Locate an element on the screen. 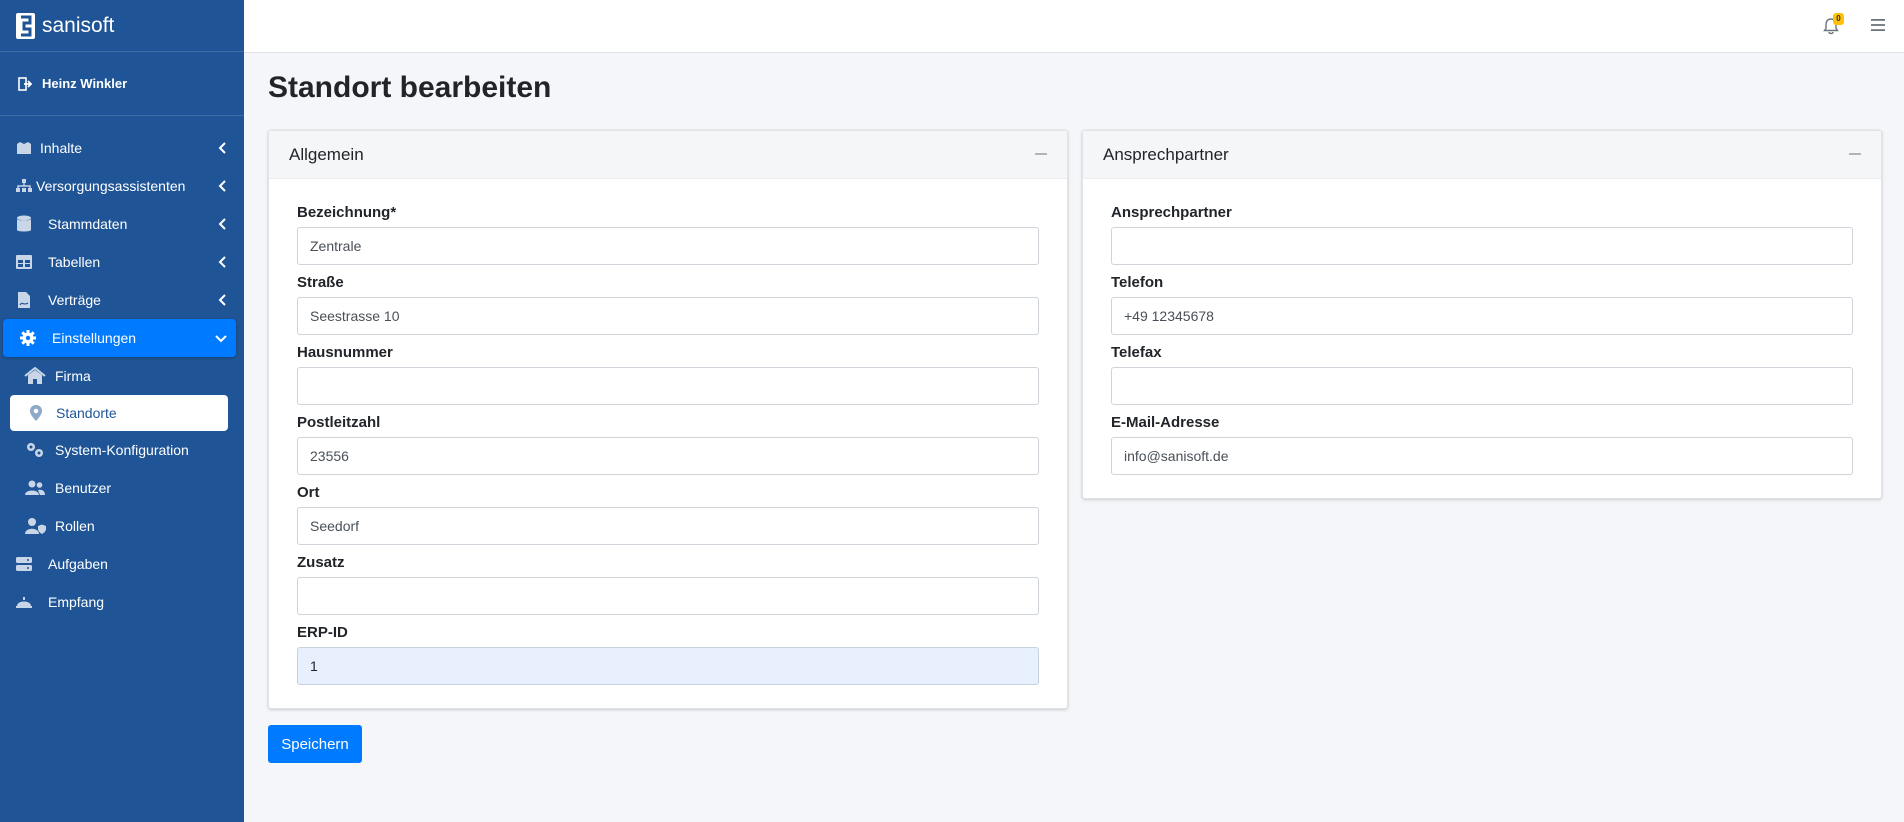  home-icon is located at coordinates (35, 376).